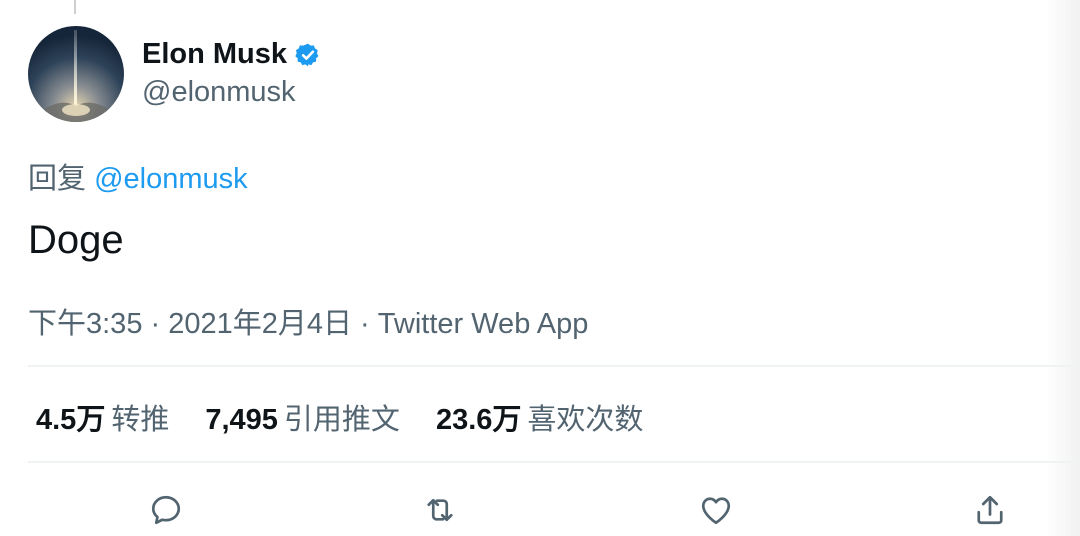  What do you see at coordinates (307, 54) in the screenshot?
I see `verified-badge-icon` at bounding box center [307, 54].